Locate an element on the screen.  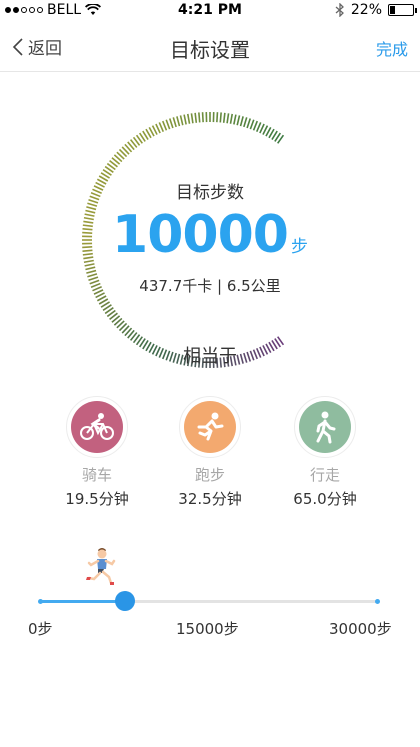
slider-mid-label: 15000步 is located at coordinates (207, 629).